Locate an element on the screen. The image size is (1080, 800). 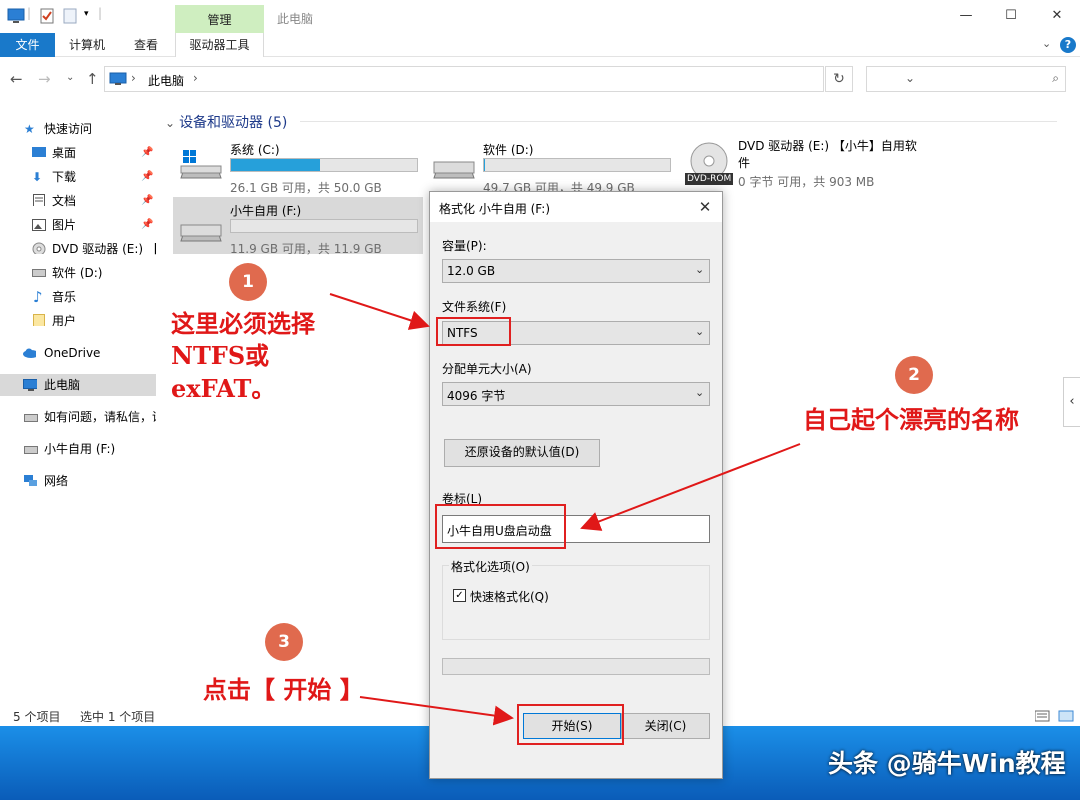
format-options-label: 格式化选项(O) is located at coordinates (490, 566).